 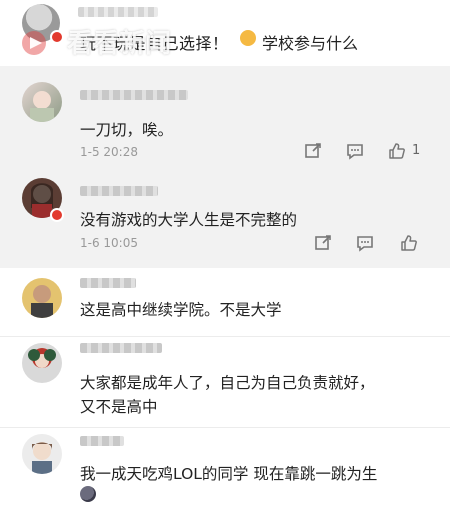 What do you see at coordinates (109, 152) in the screenshot?
I see `reply-time: 1-5 20:28` at bounding box center [109, 152].